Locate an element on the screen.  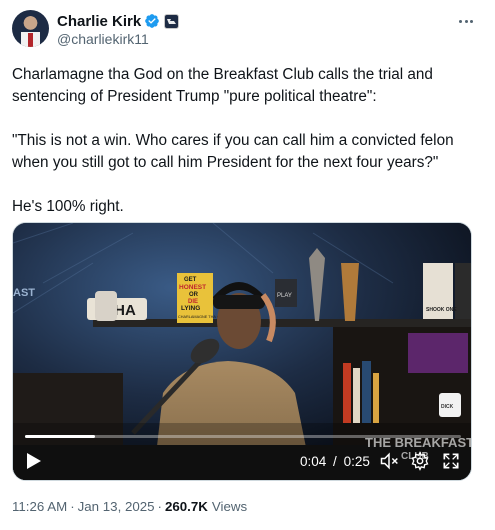
video-time: 0:04 / 0:25 is located at coordinates (335, 461).